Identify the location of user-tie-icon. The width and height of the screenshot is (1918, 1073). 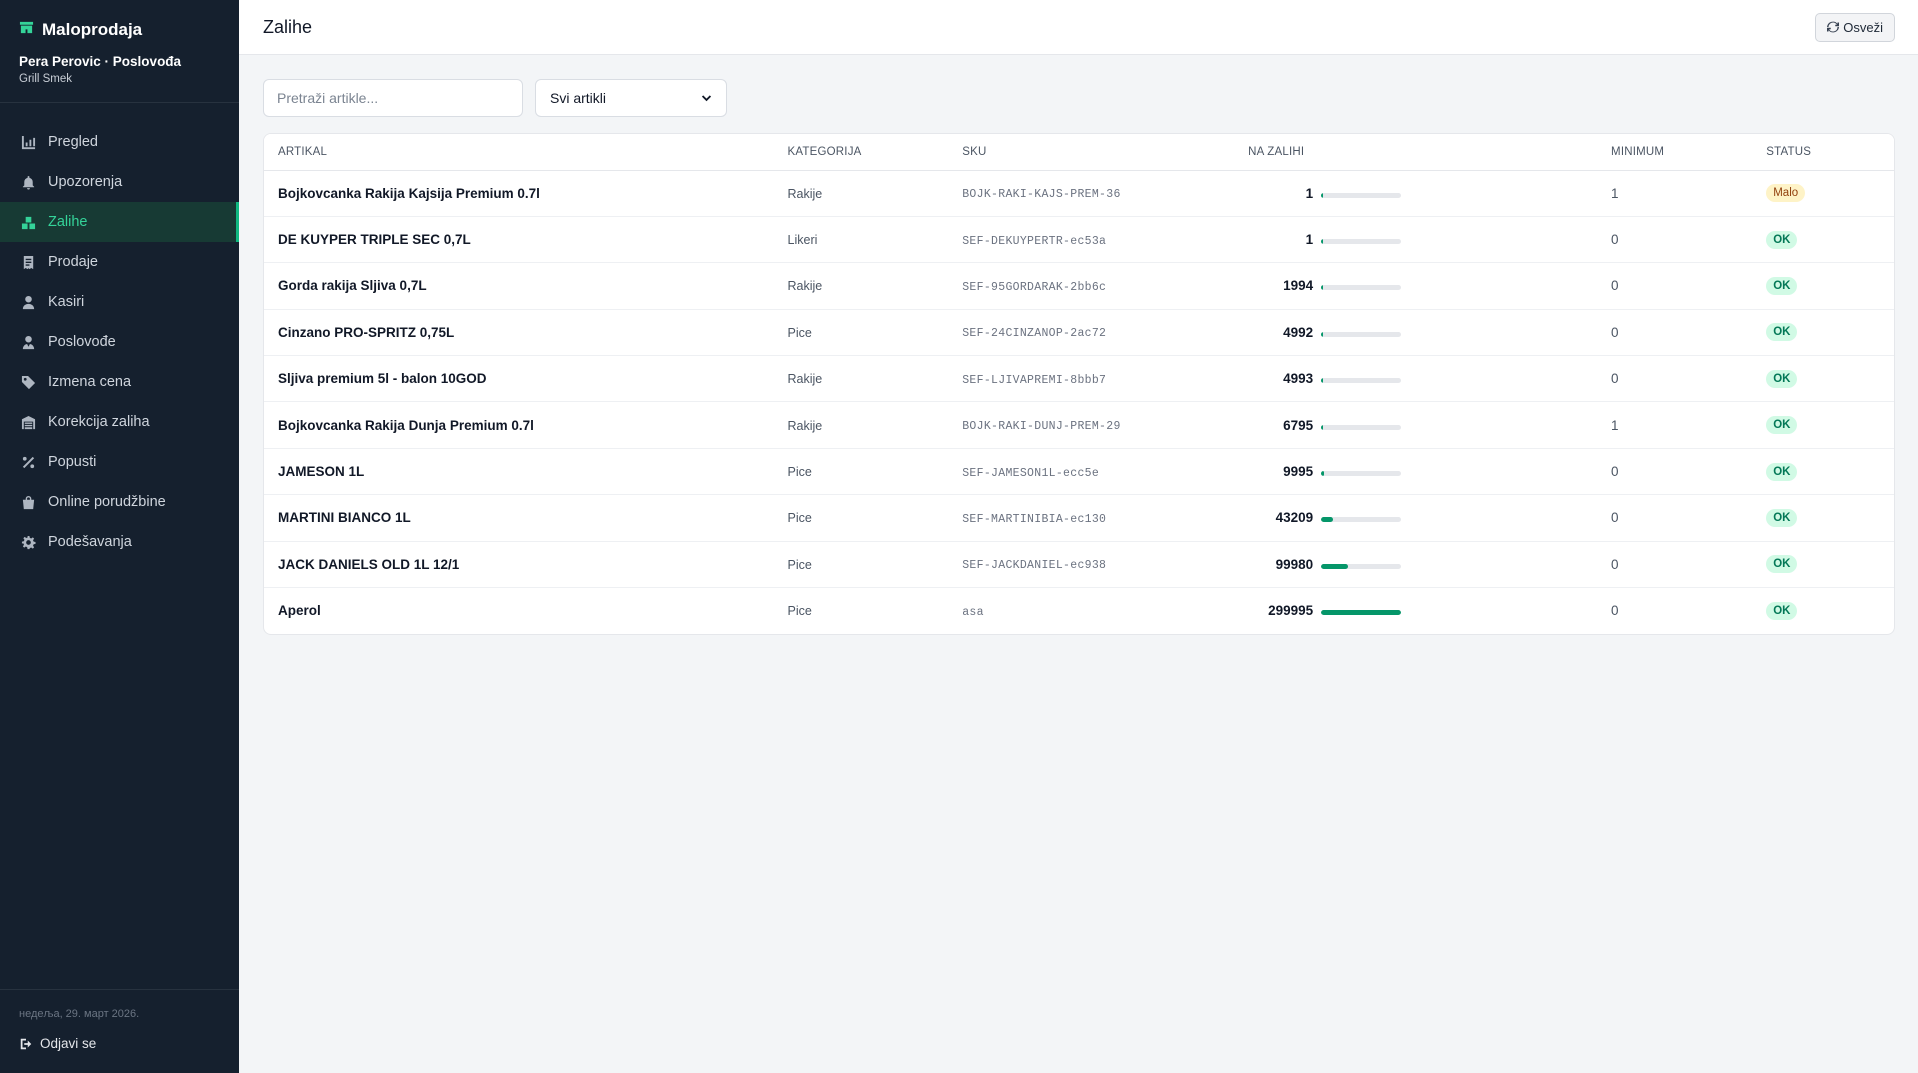
(28, 342).